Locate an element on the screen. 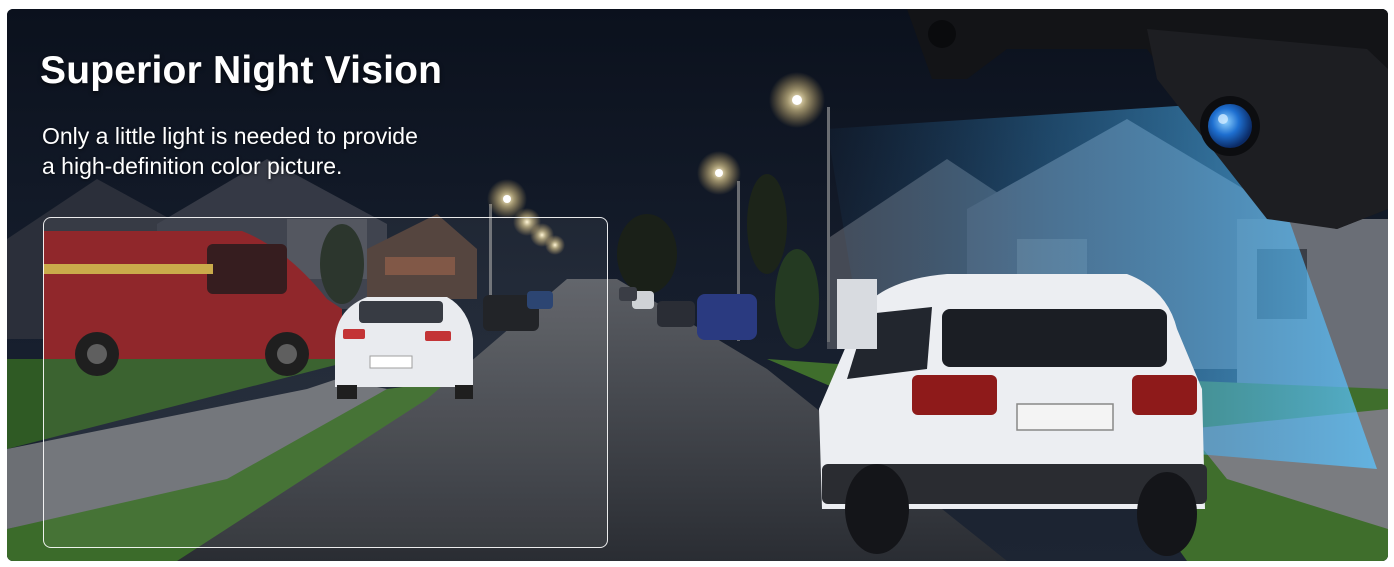  banner-subtitle-line-1: Only a little light is needed to provide is located at coordinates (230, 136).